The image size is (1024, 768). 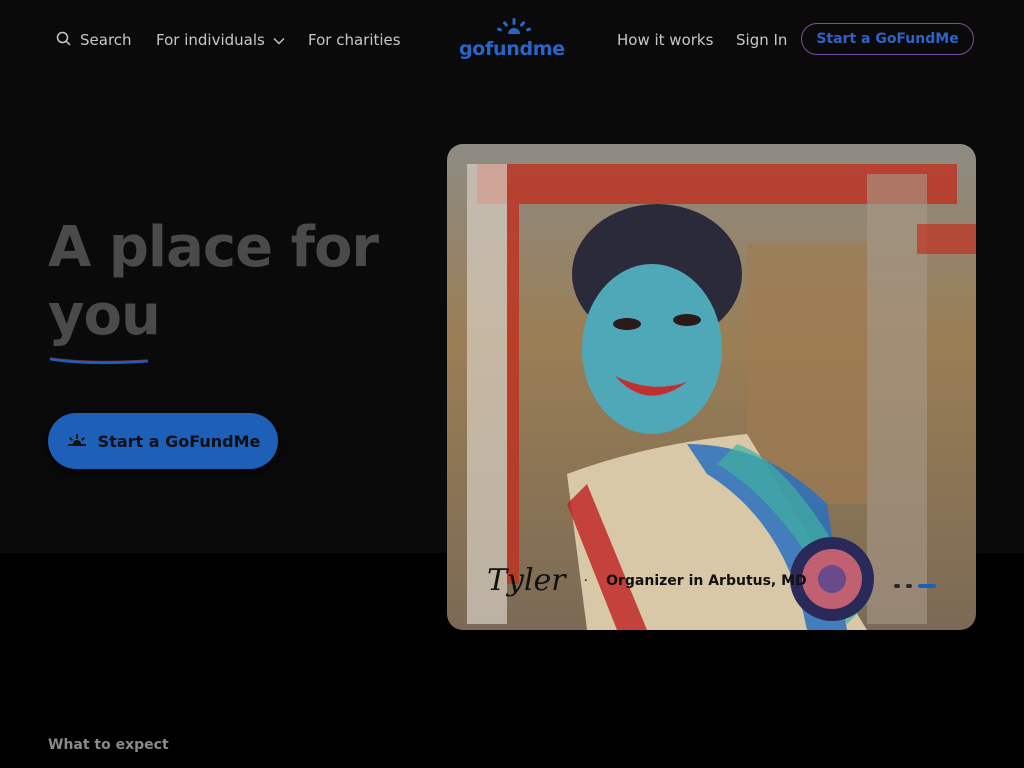 I want to click on section-label-what-to-expect: What to expect, so click(x=108, y=745).